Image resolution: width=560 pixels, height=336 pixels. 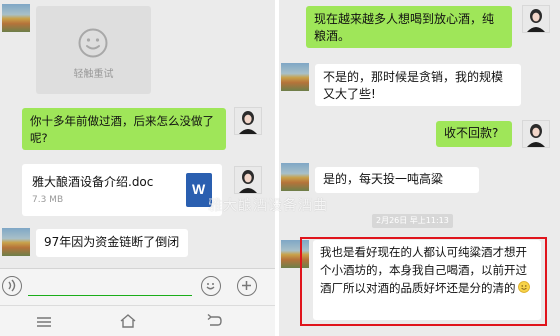 I want to click on message-input, so click(x=110, y=295).